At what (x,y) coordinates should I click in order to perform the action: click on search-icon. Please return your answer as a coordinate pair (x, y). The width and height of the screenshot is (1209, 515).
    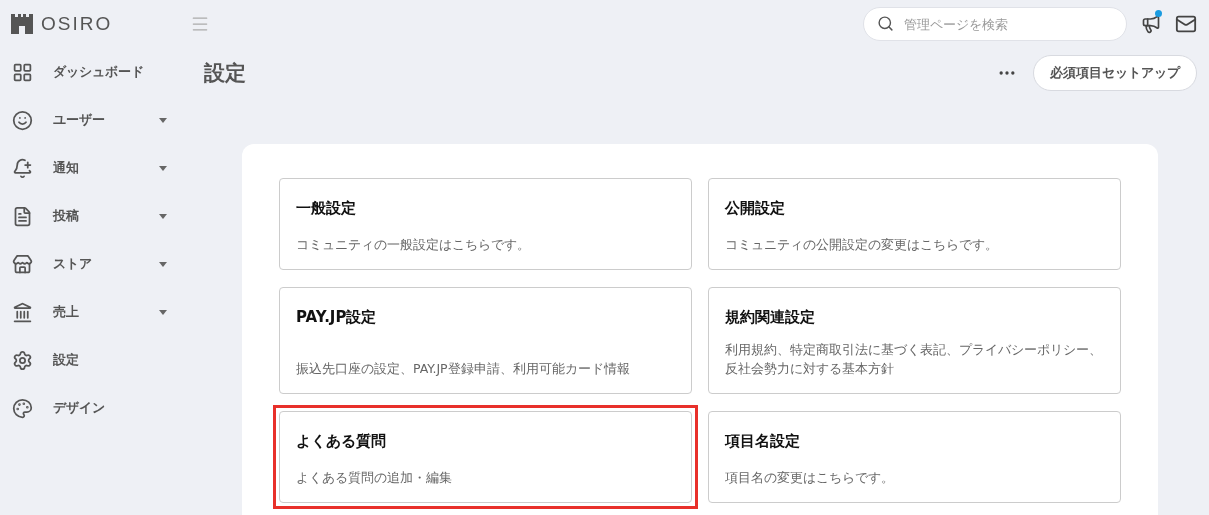
    Looking at the image, I should click on (885, 23).